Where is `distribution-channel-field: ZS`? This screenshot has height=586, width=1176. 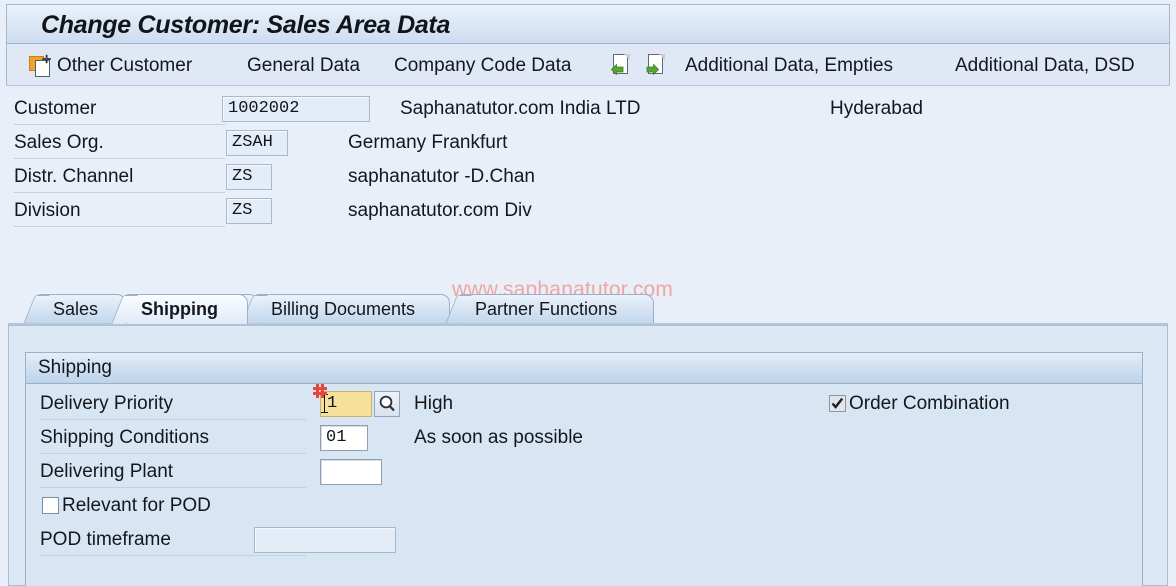 distribution-channel-field: ZS is located at coordinates (249, 177).